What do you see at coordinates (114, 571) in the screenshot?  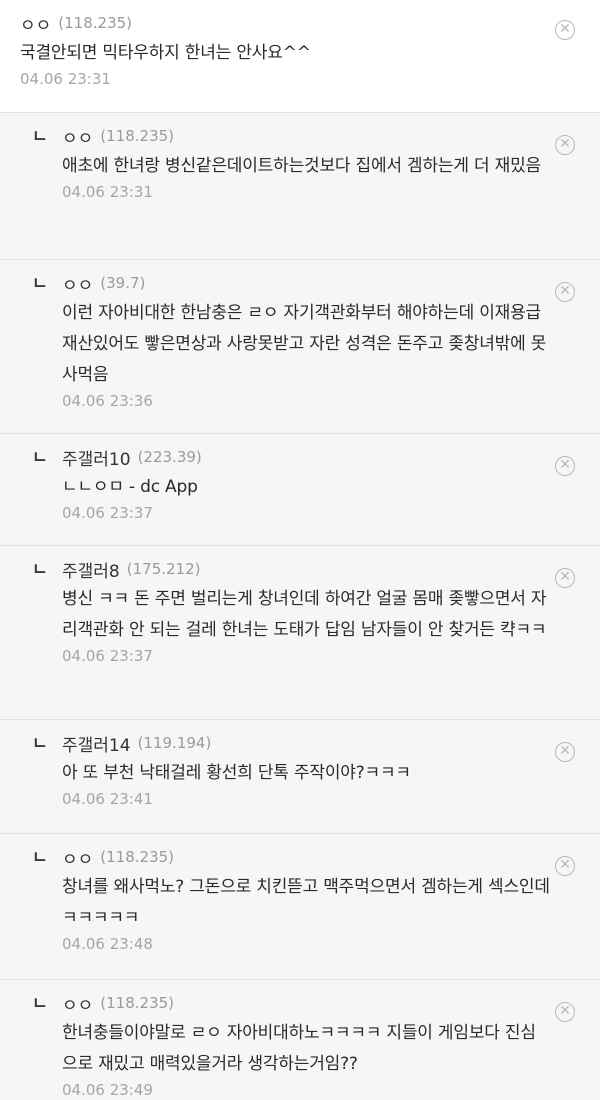 I see `nickname-number: 8` at bounding box center [114, 571].